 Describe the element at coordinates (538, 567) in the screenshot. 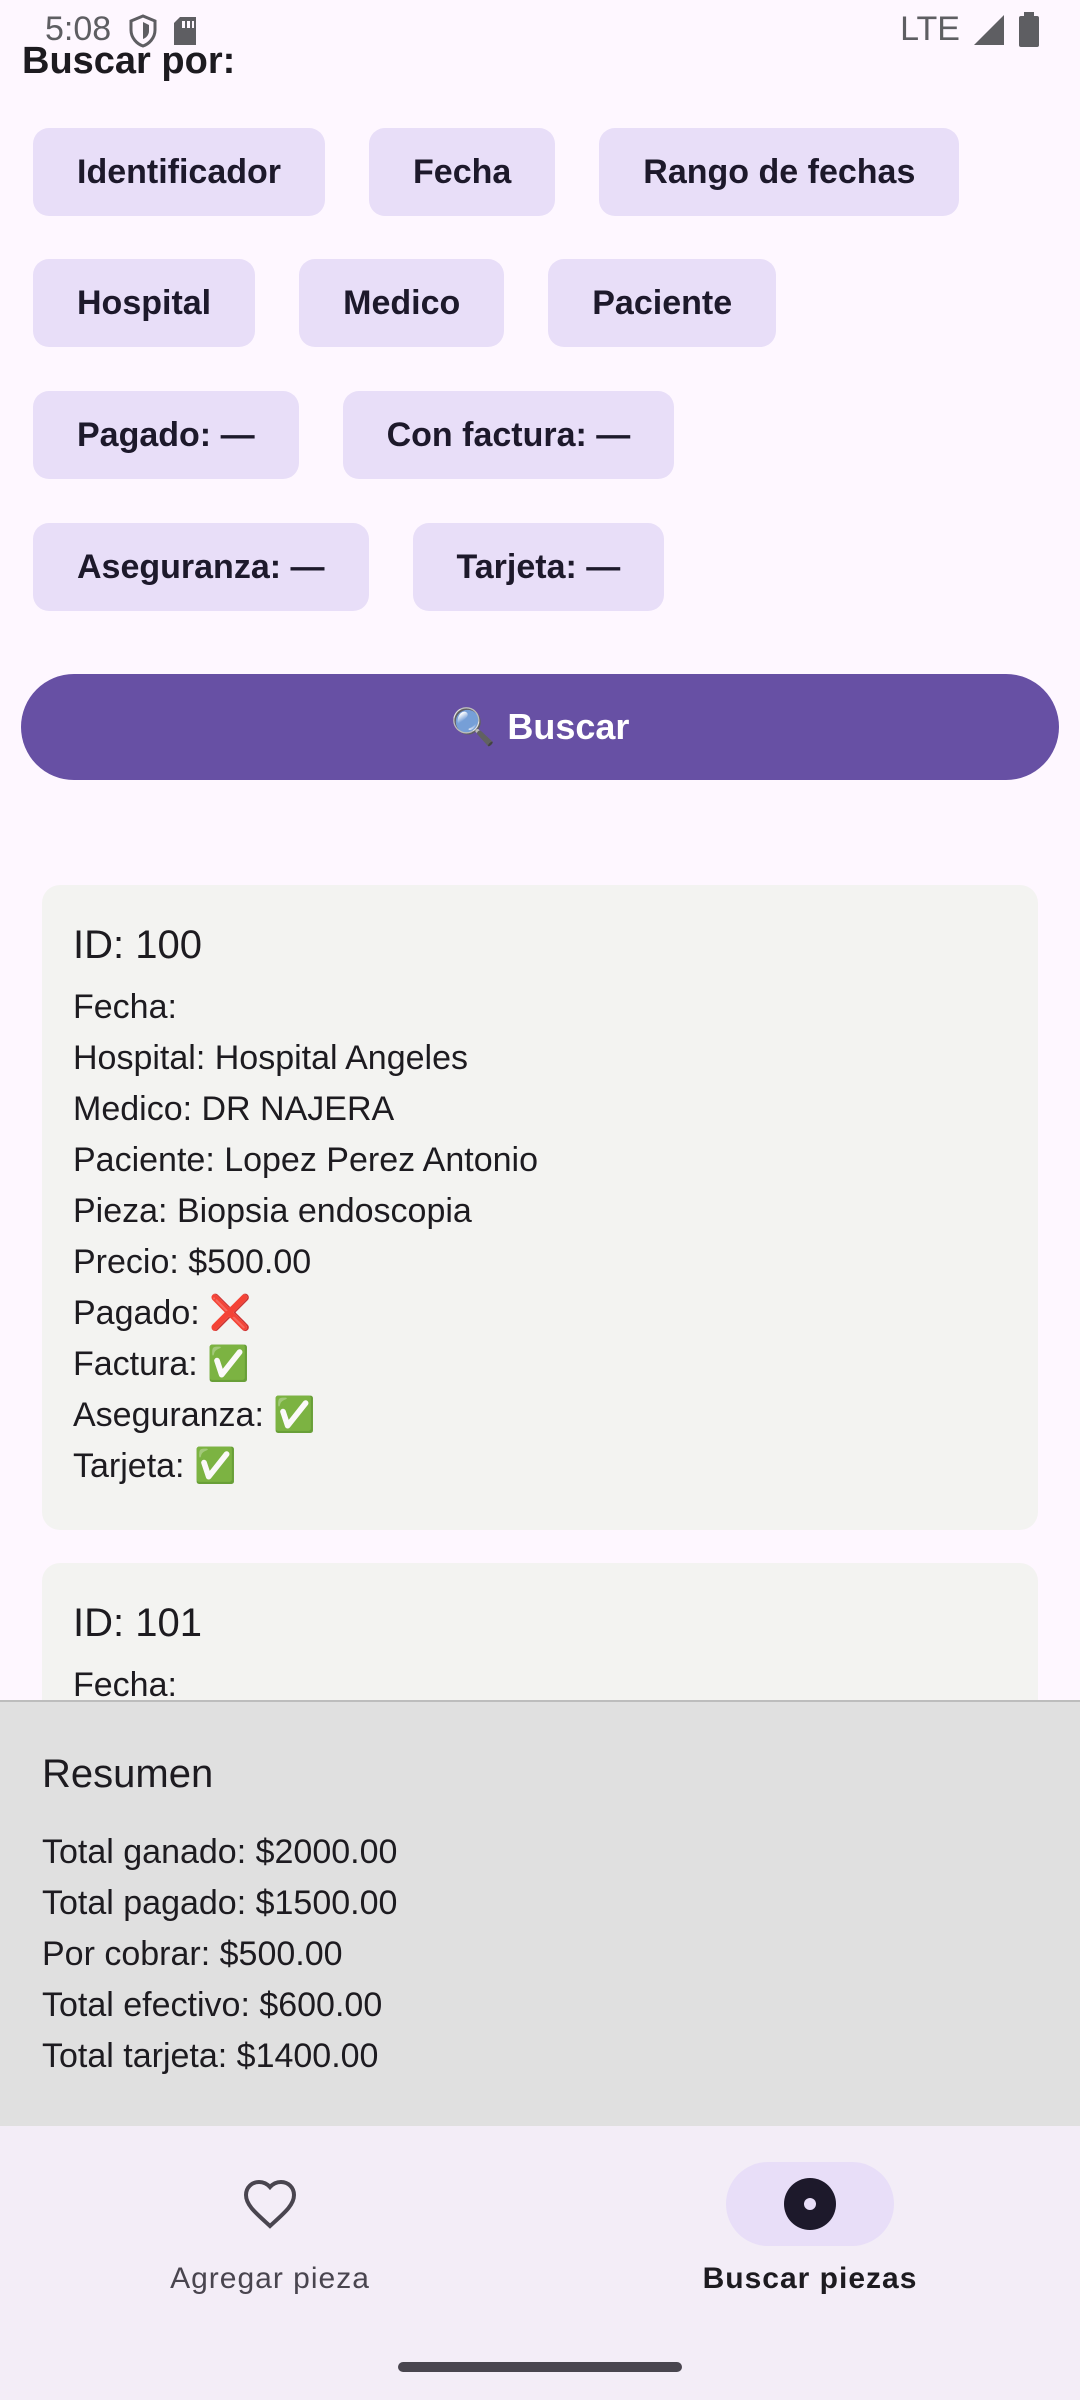

I see `chip-tarjeta: Tarjeta: —` at that location.